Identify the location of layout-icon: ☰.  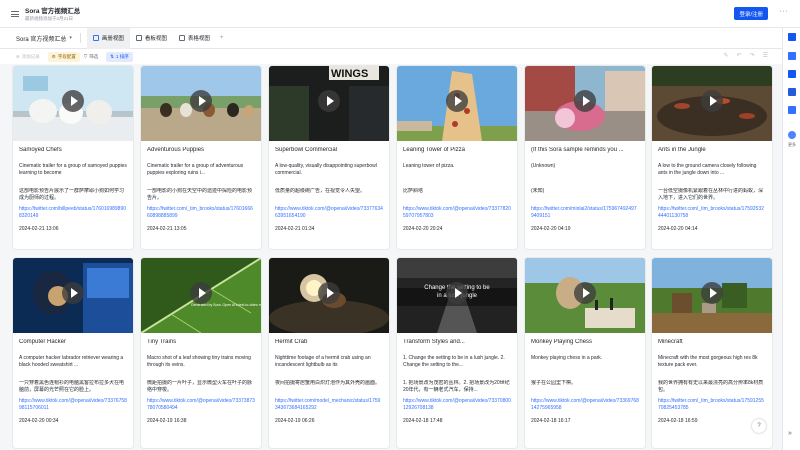
(765, 55).